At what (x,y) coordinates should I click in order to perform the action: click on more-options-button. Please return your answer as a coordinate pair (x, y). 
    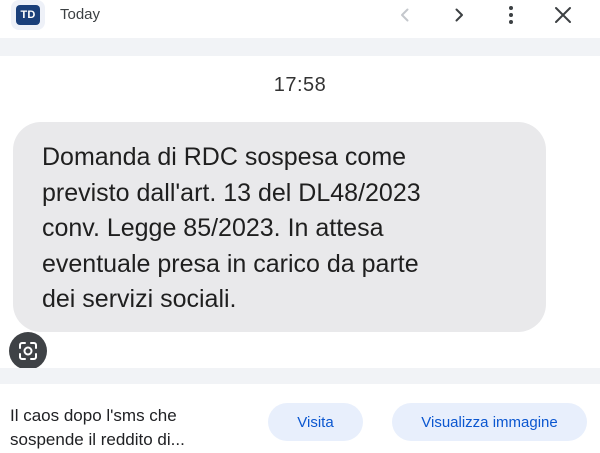
    Looking at the image, I should click on (511, 15).